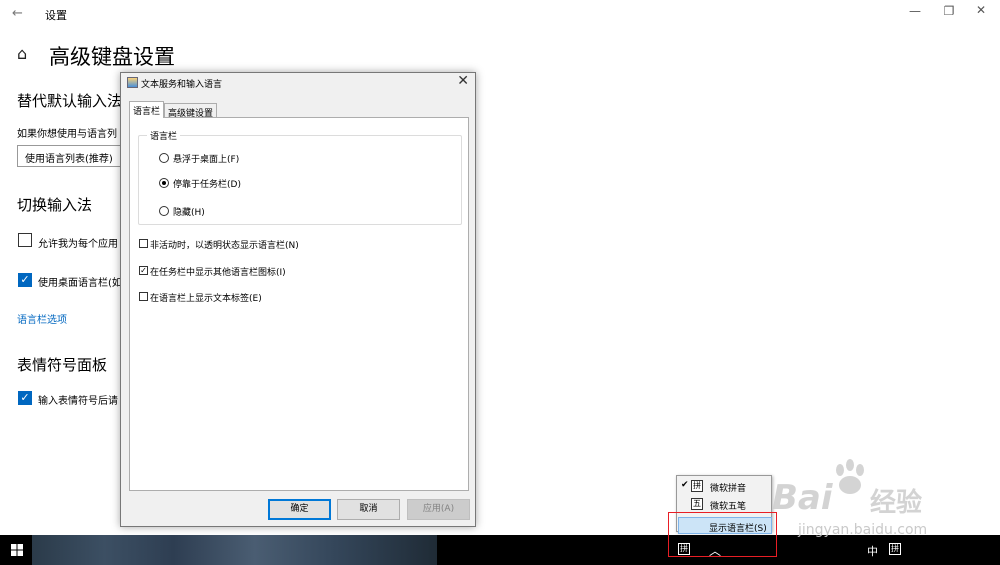  Describe the element at coordinates (981, 10) in the screenshot. I see `close-icon: ✕` at that location.